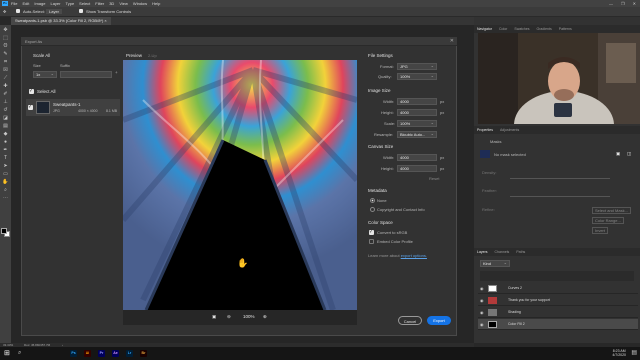 Image resolution: width=640 pixels, height=360 pixels. Describe the element at coordinates (99, 3) in the screenshot. I see `menu-filter: Filter` at that location.